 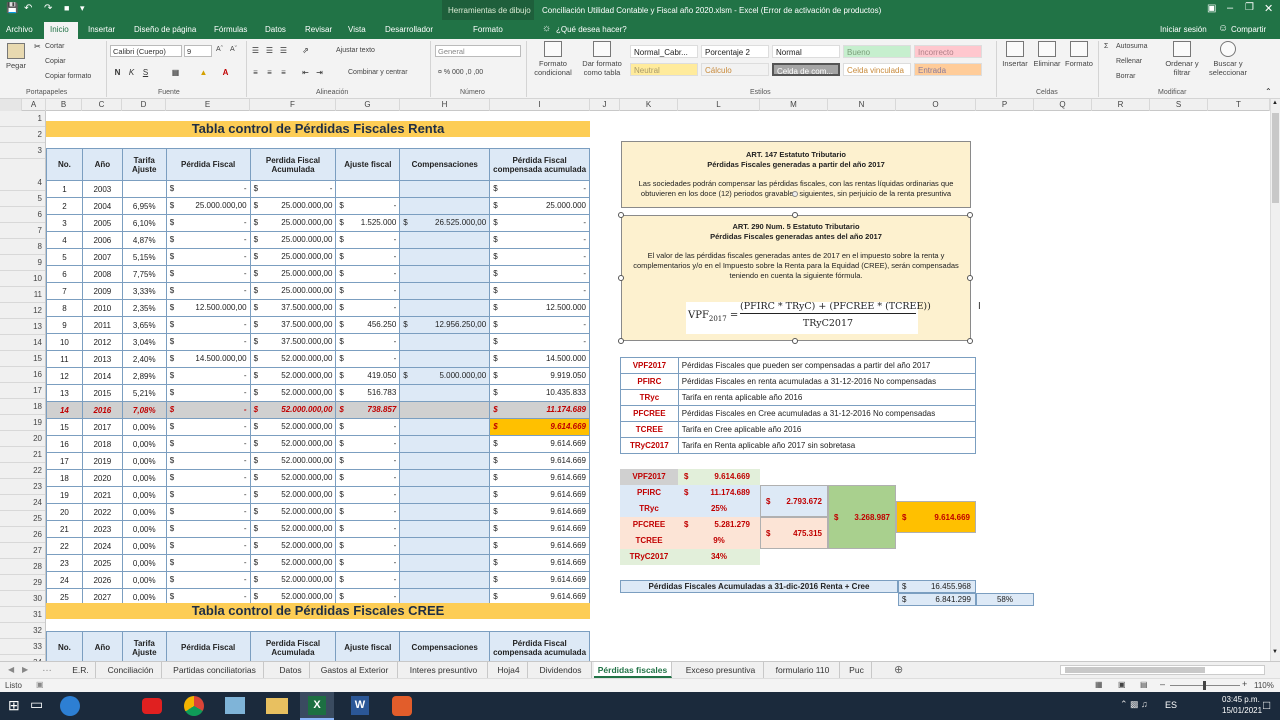 What do you see at coordinates (539, 393) in the screenshot?
I see `table-cell: $10.435.833` at bounding box center [539, 393].